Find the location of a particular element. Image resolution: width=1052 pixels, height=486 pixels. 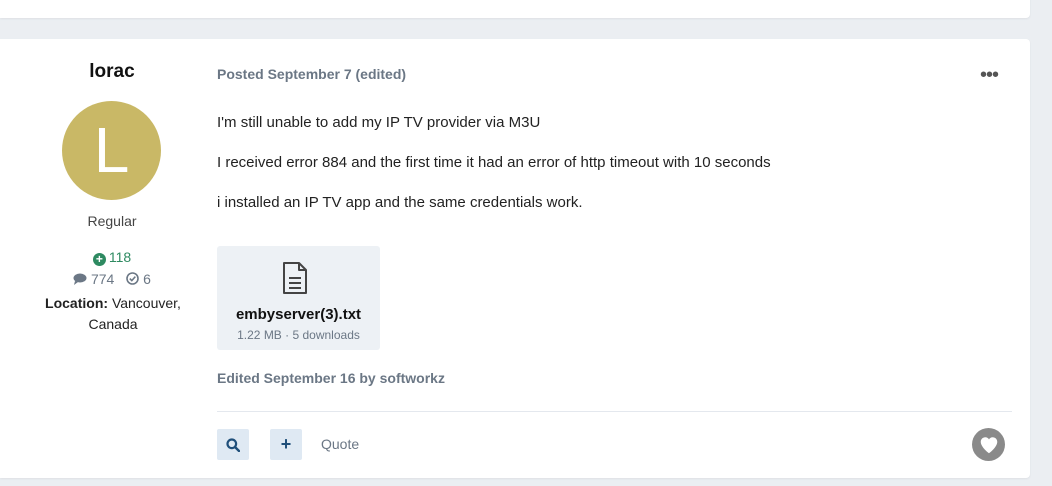

solutions-count: 6 is located at coordinates (147, 279).